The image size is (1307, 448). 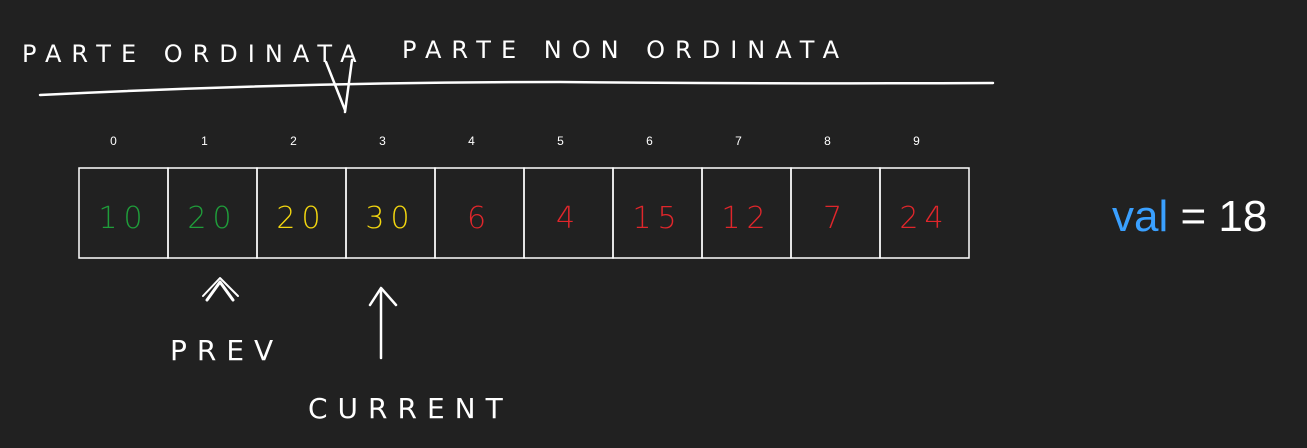 What do you see at coordinates (382, 141) in the screenshot?
I see `index-label: 3` at bounding box center [382, 141].